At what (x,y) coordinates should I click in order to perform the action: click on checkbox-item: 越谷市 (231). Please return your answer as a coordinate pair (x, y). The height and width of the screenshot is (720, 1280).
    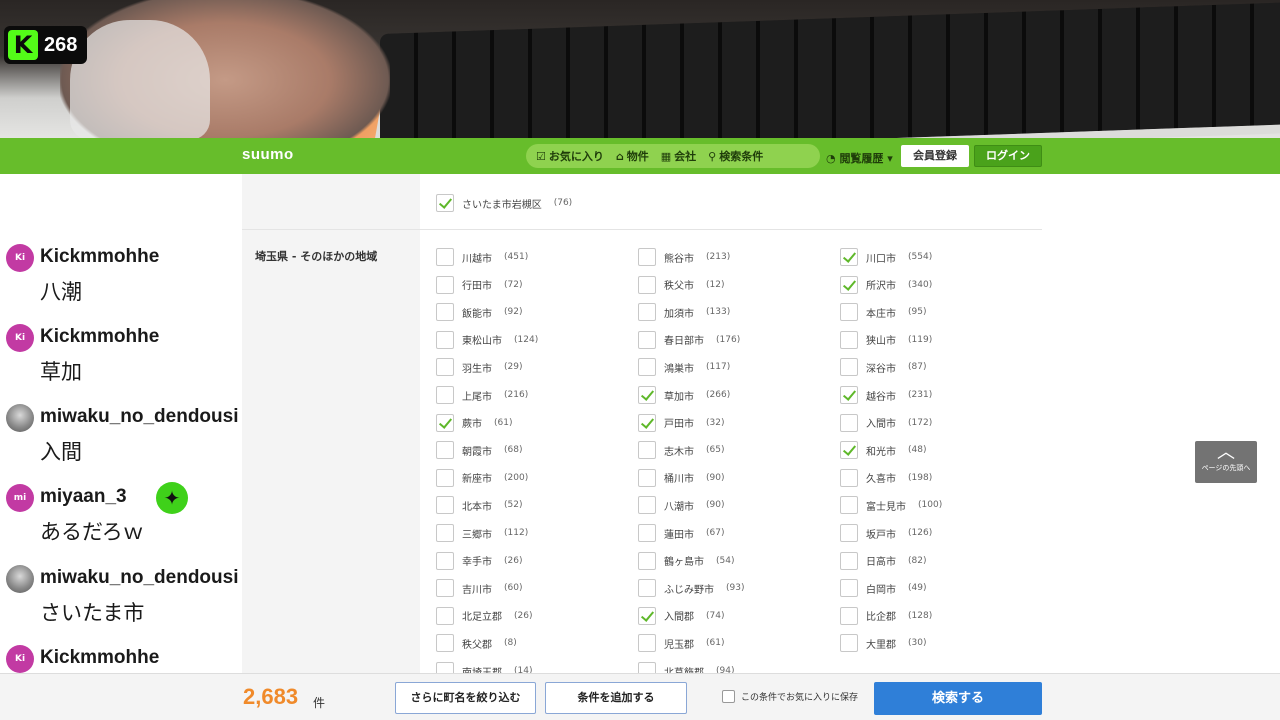
    Looking at the image, I should click on (886, 395).